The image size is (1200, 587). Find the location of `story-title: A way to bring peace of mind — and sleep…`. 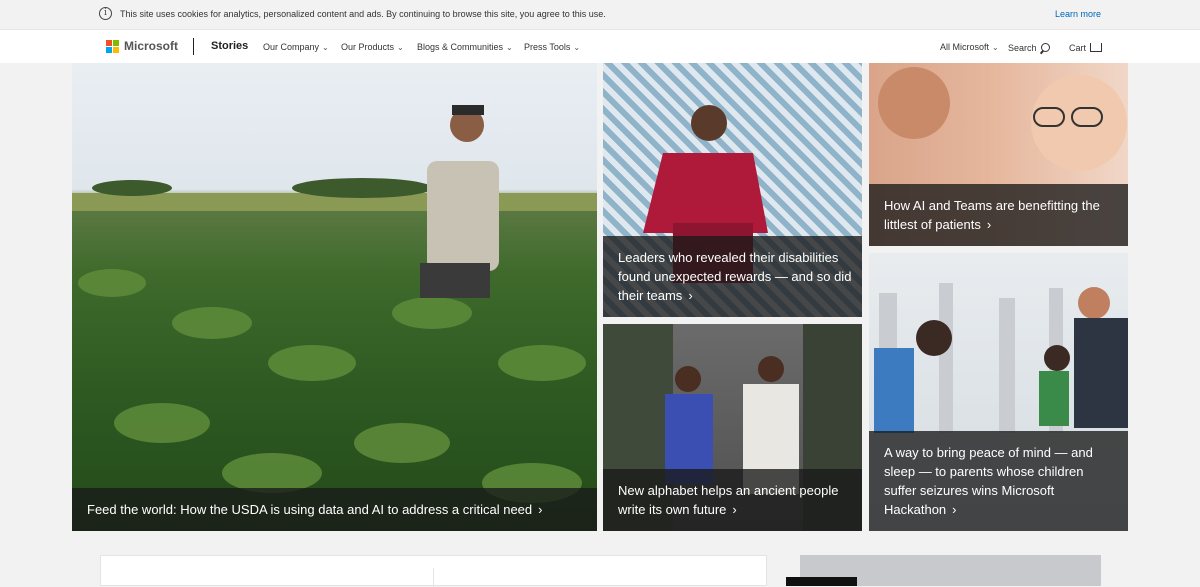

story-title: A way to bring peace of mind — and sleep… is located at coordinates (988, 481).